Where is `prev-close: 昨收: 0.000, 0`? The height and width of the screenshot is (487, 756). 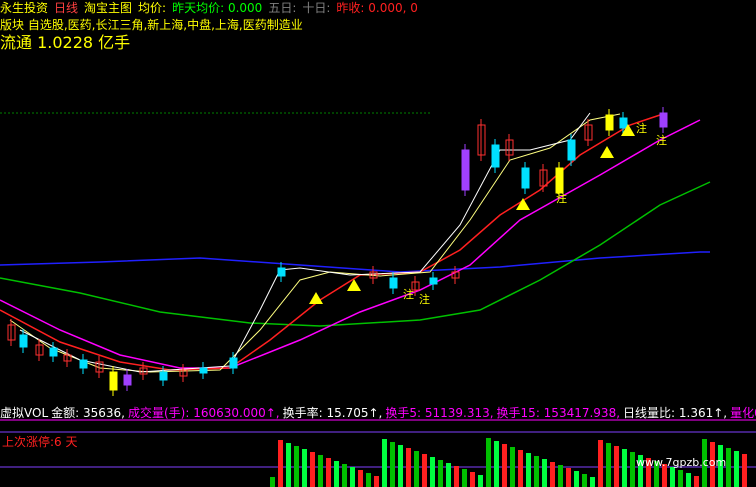 prev-close: 昨收: 0.000, 0 is located at coordinates (377, 8).